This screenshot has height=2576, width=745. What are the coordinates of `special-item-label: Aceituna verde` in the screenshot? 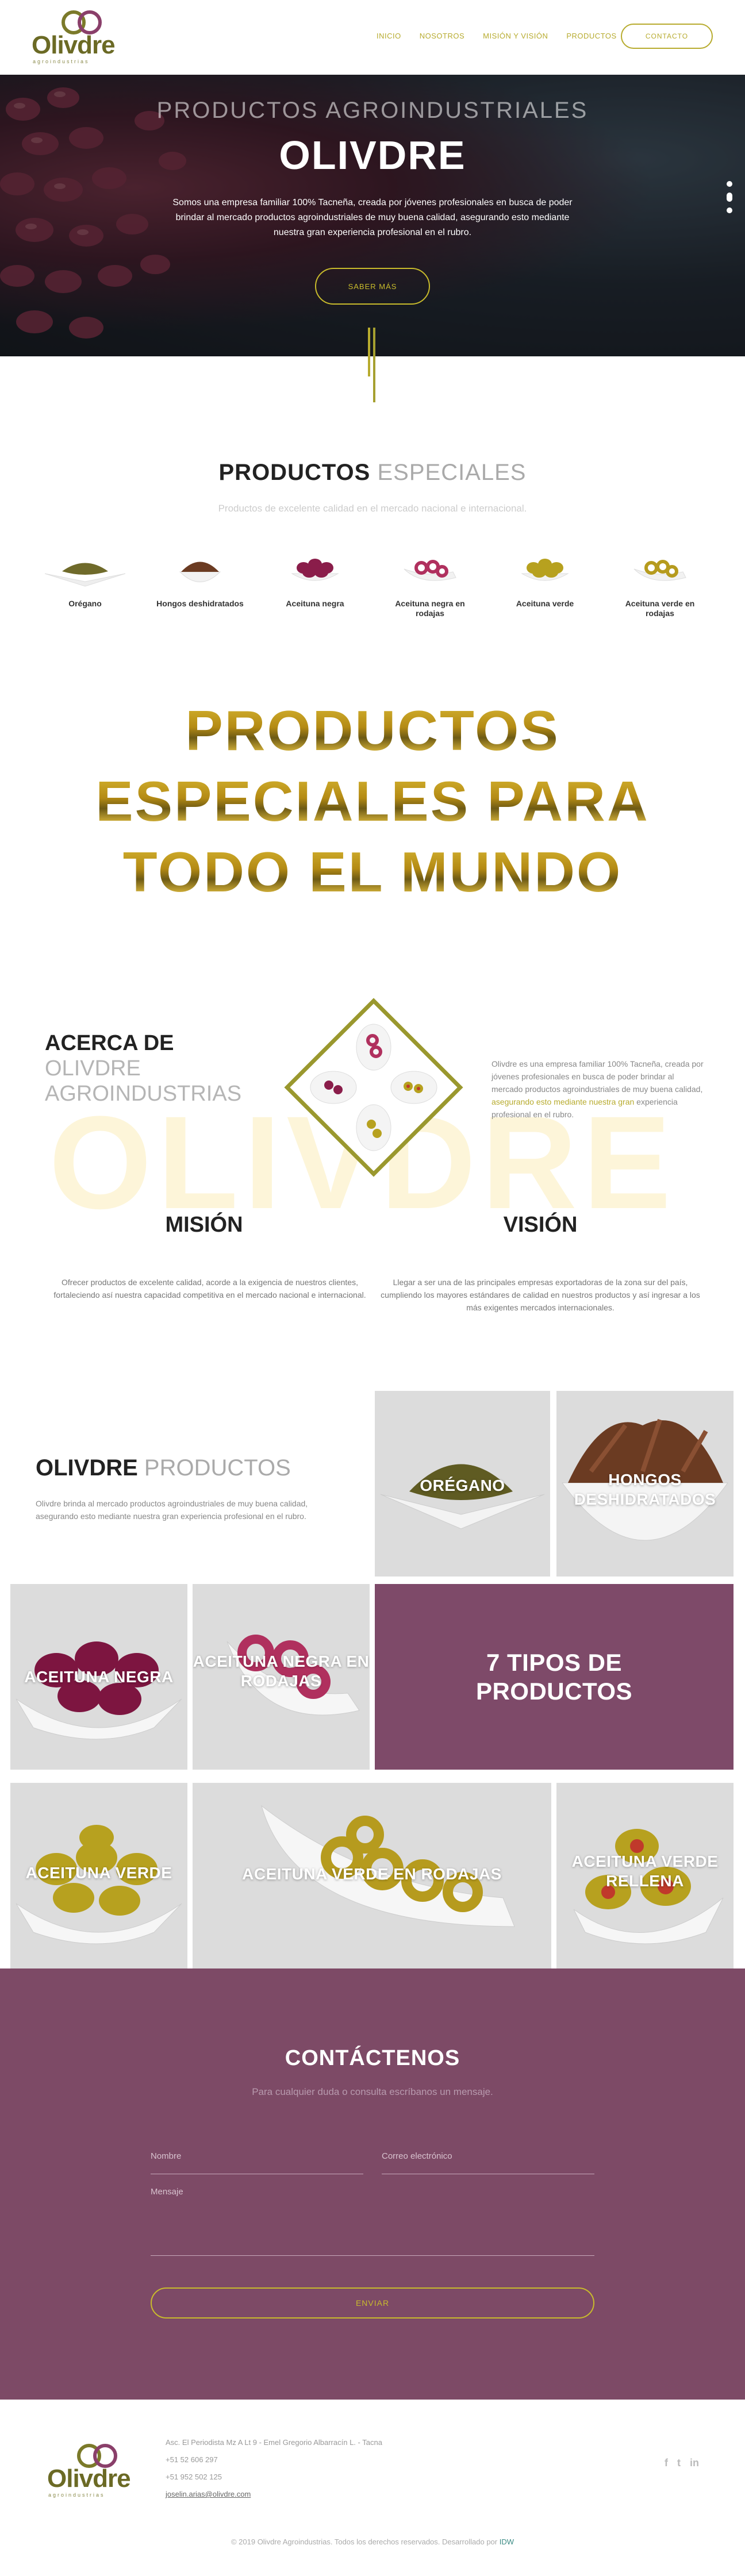 It's located at (545, 603).